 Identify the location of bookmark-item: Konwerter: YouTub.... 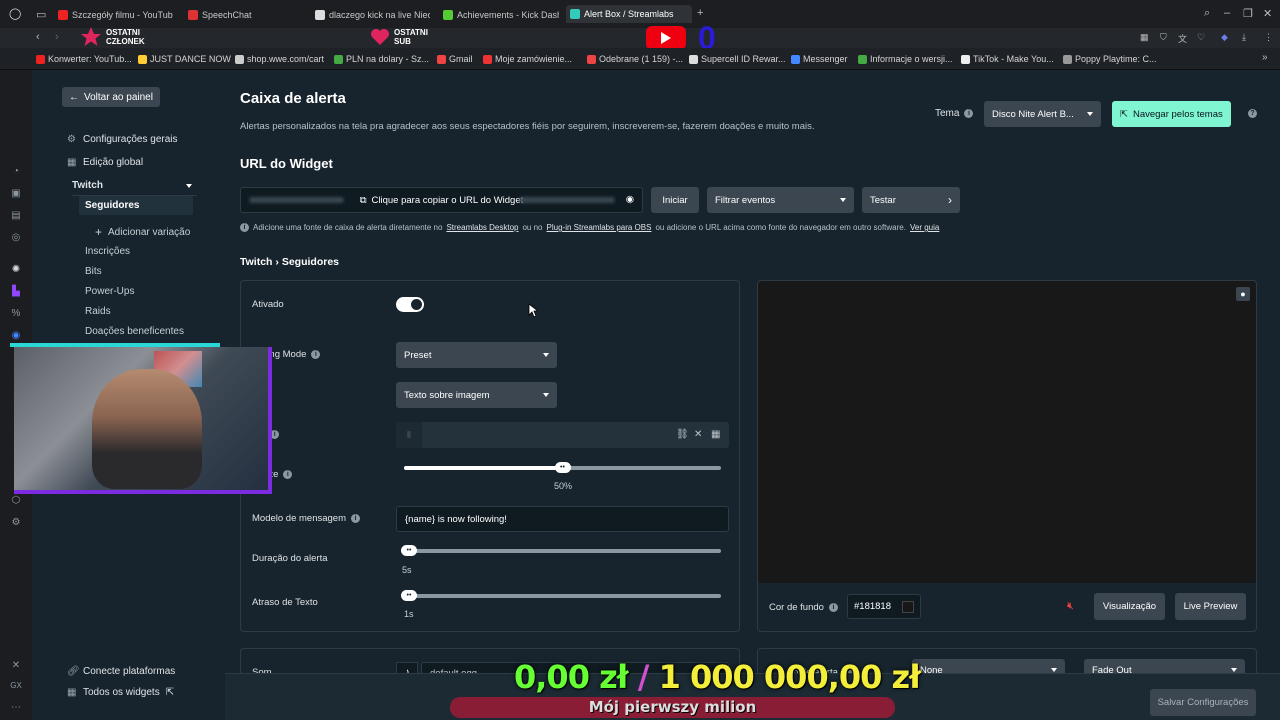
(84, 59).